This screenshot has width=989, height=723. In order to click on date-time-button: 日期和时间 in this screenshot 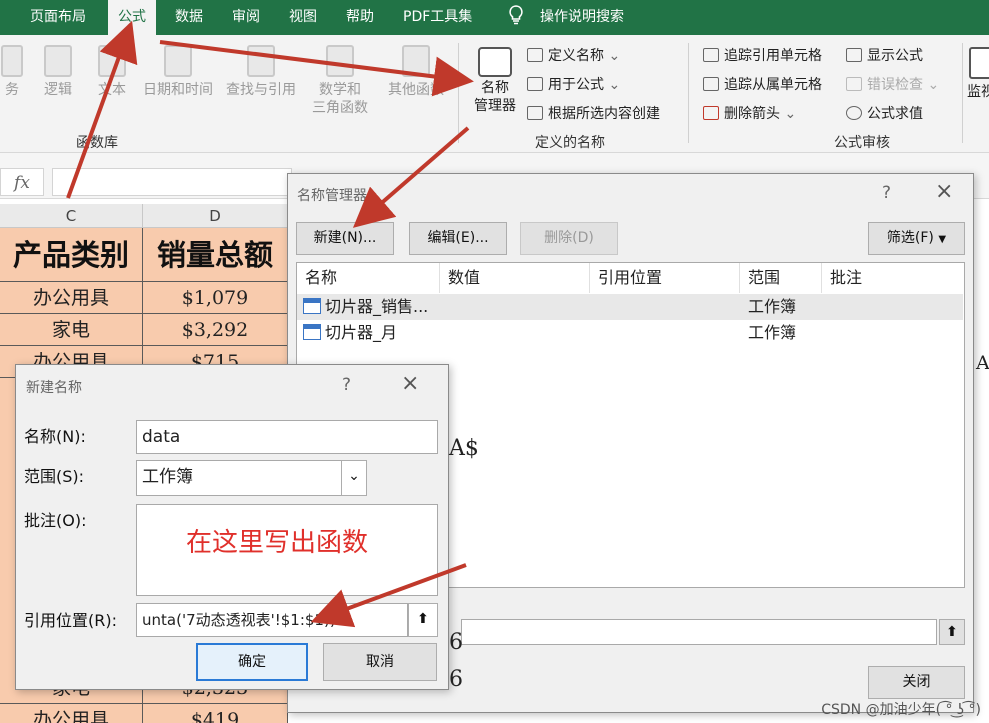, I will do `click(178, 72)`.